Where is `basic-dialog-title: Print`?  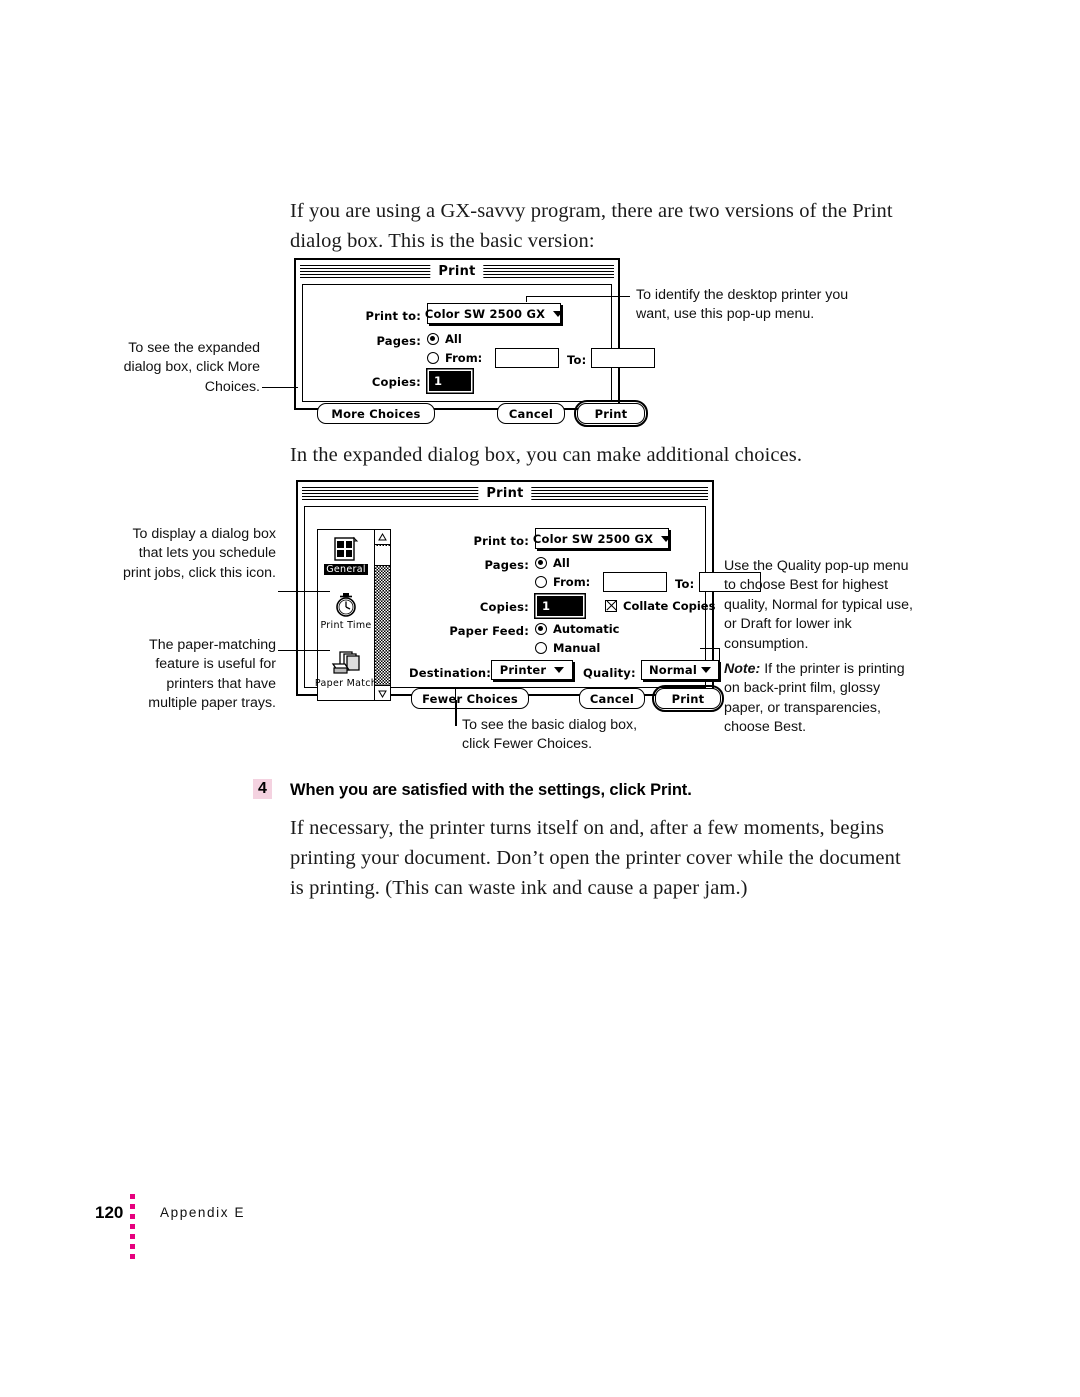 basic-dialog-title: Print is located at coordinates (457, 272).